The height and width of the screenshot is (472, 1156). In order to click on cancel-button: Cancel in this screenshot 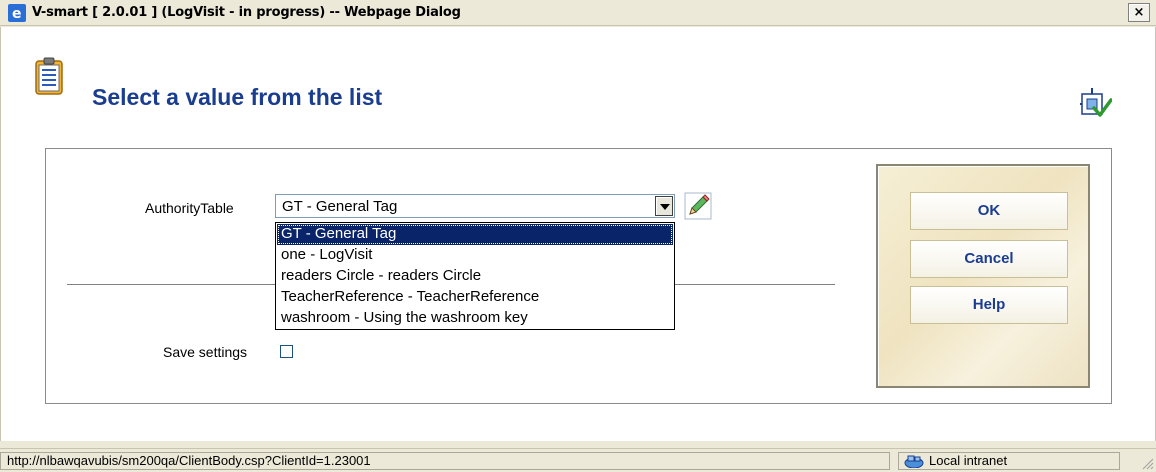, I will do `click(989, 259)`.